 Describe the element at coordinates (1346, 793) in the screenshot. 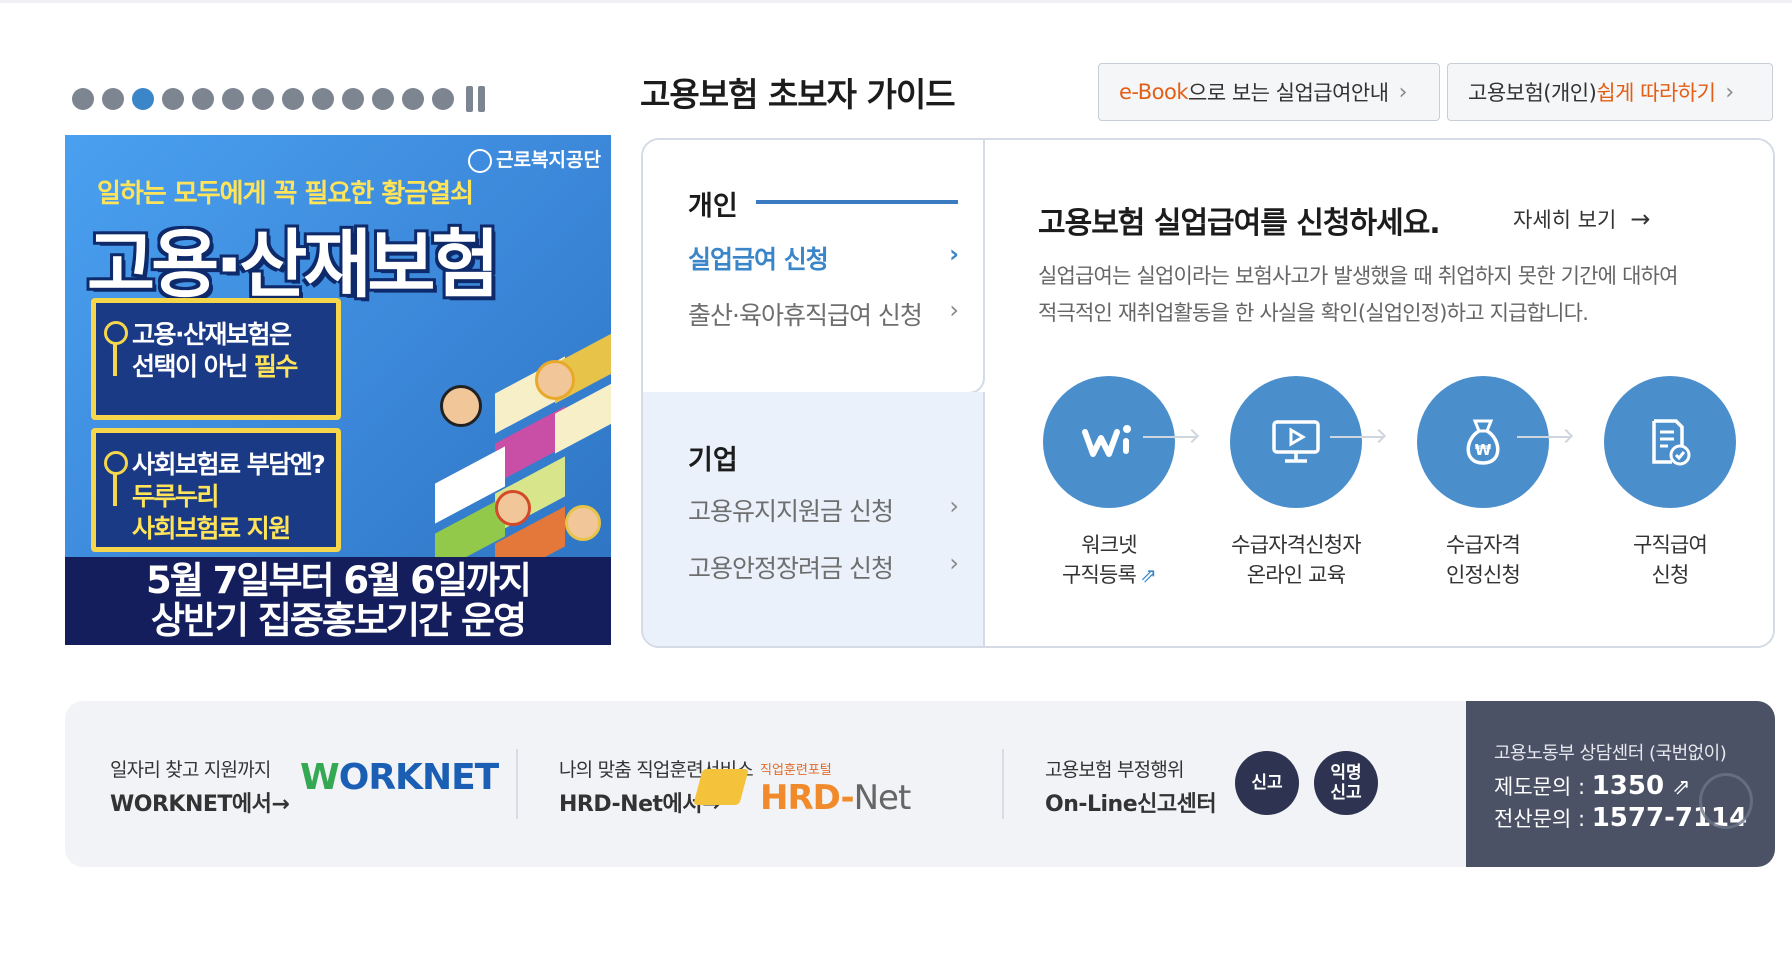

I see `anon-report-label: 신고` at that location.